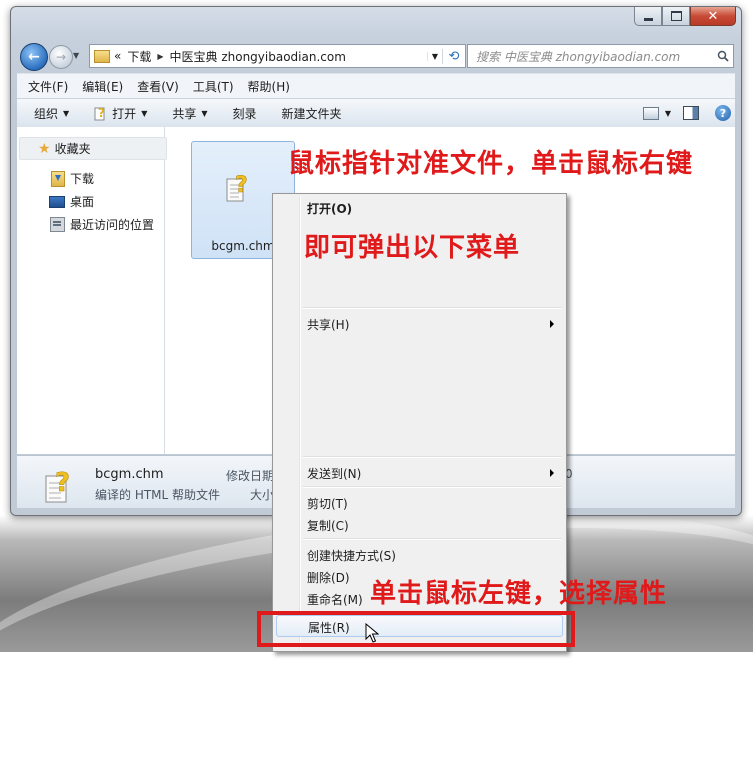  I want to click on folder-icon, so click(102, 56).